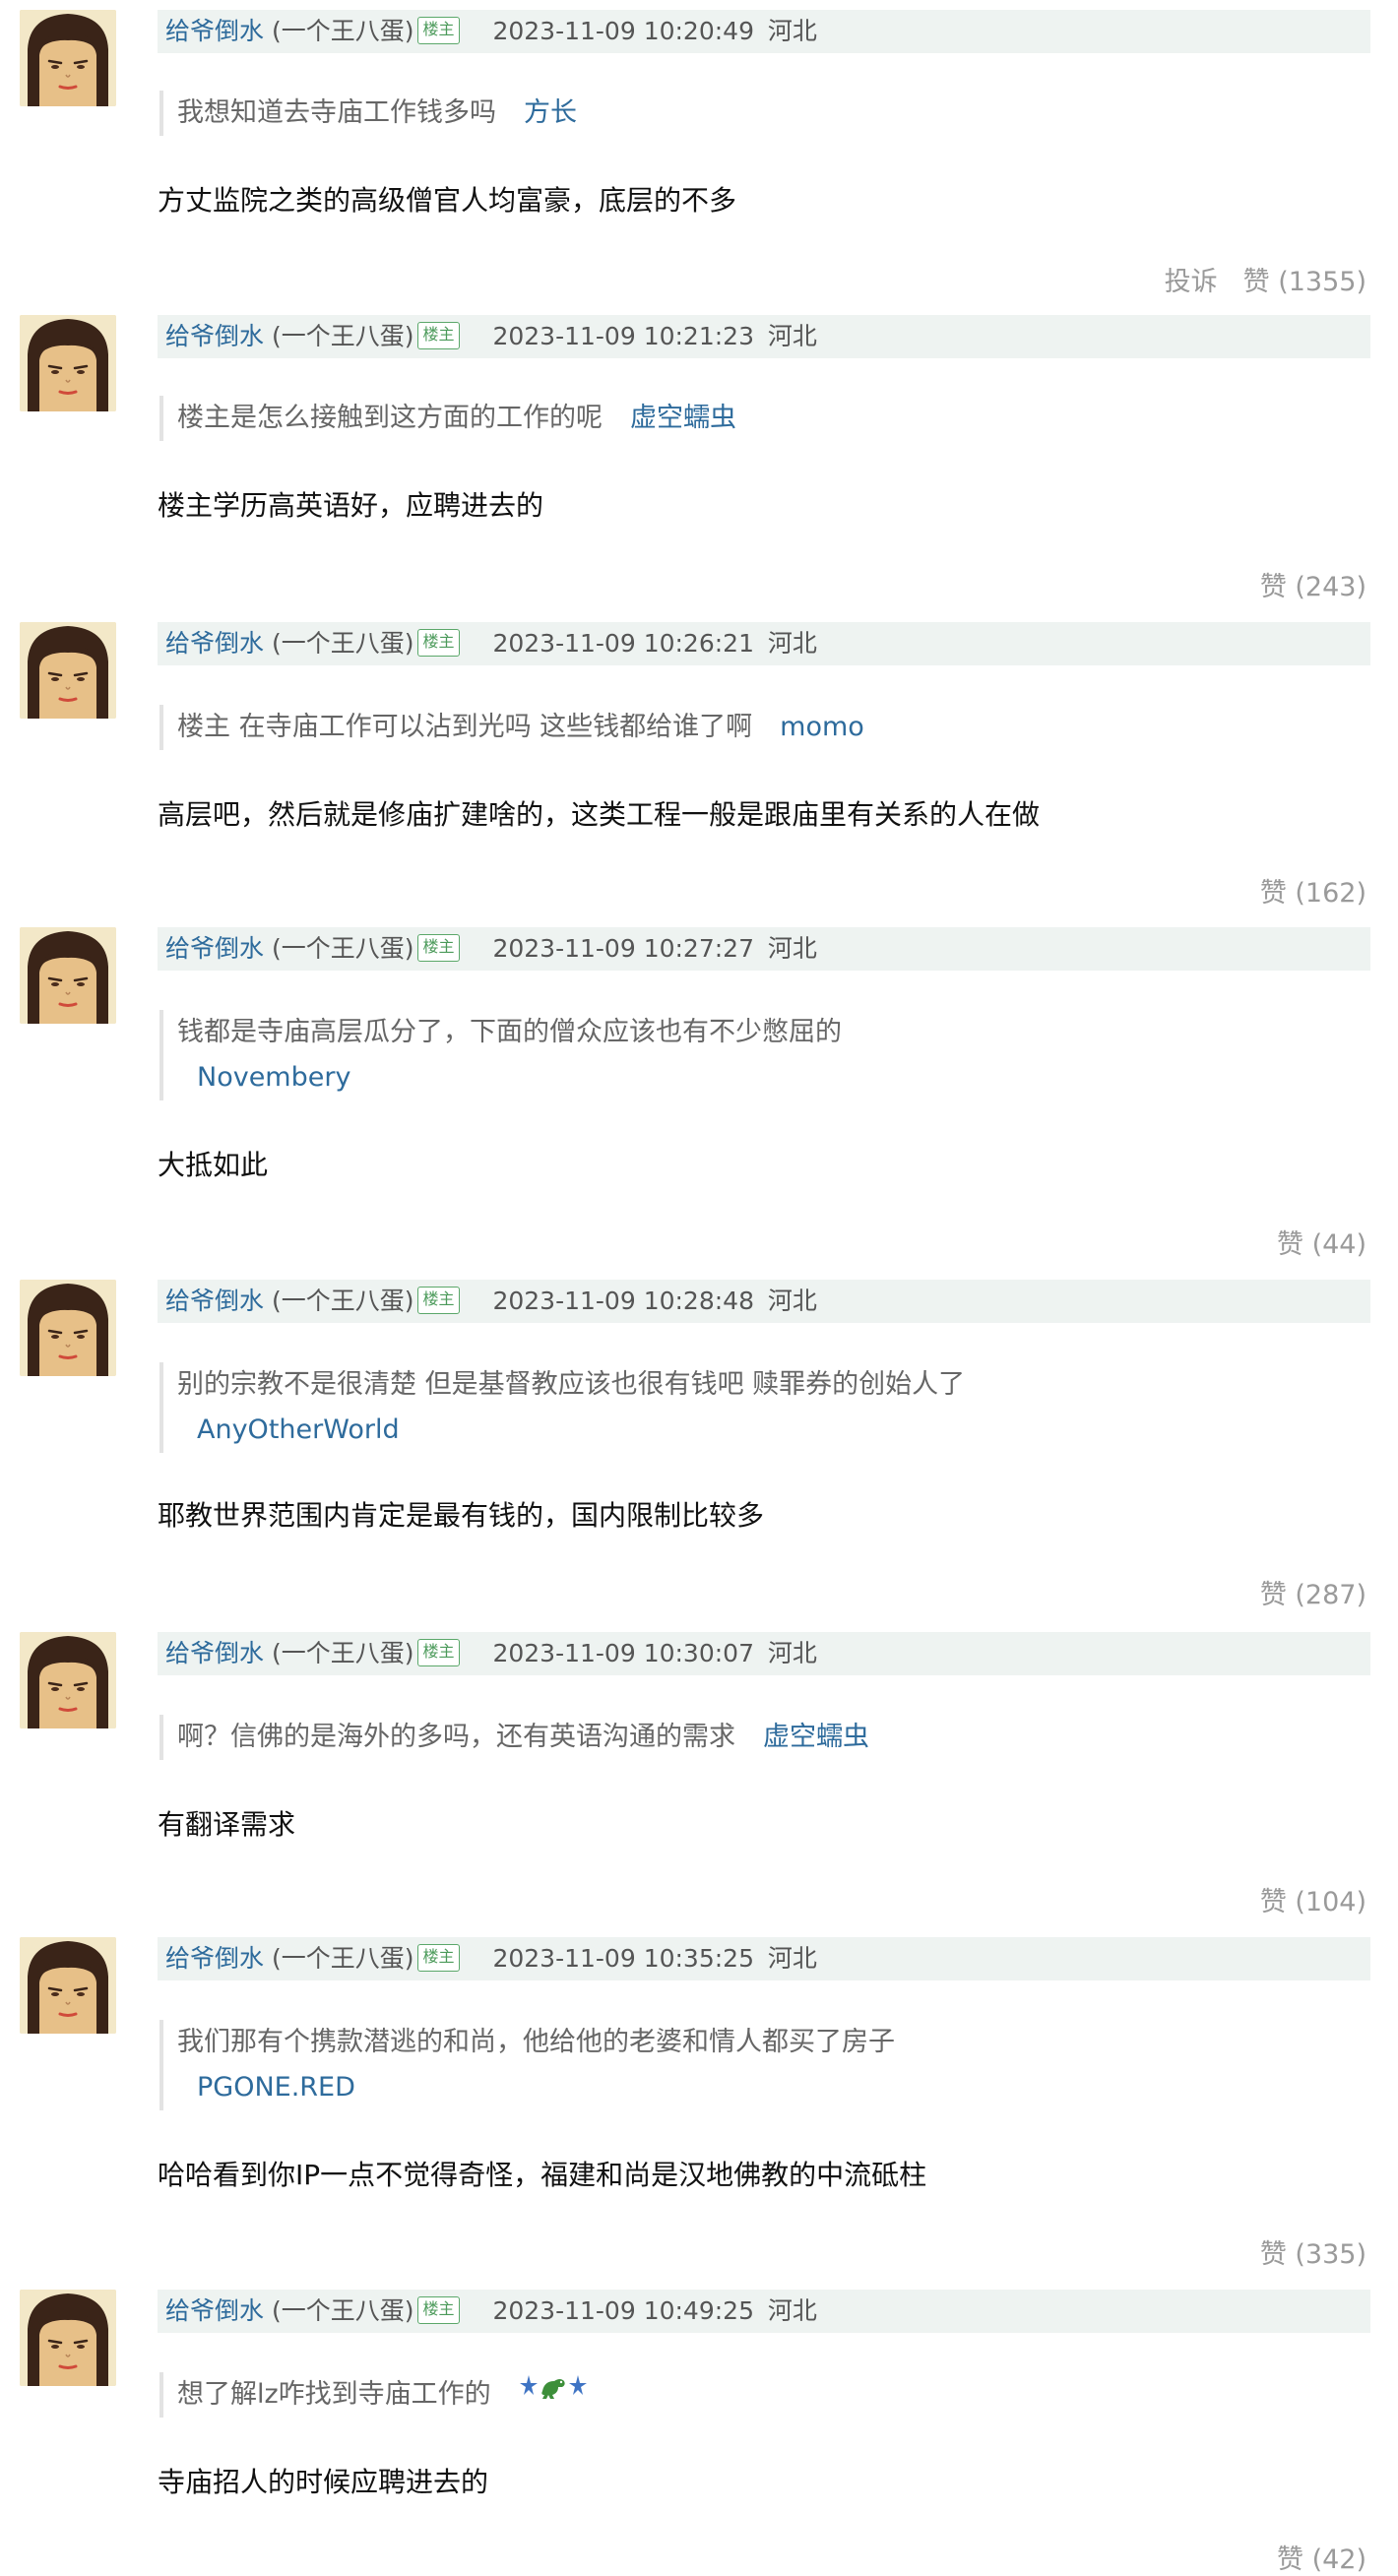  Describe the element at coordinates (465, 727) in the screenshot. I see `quote-text: 楼主 在寺庙工作可以沾到光吗 这些钱都给谁了啊` at that location.